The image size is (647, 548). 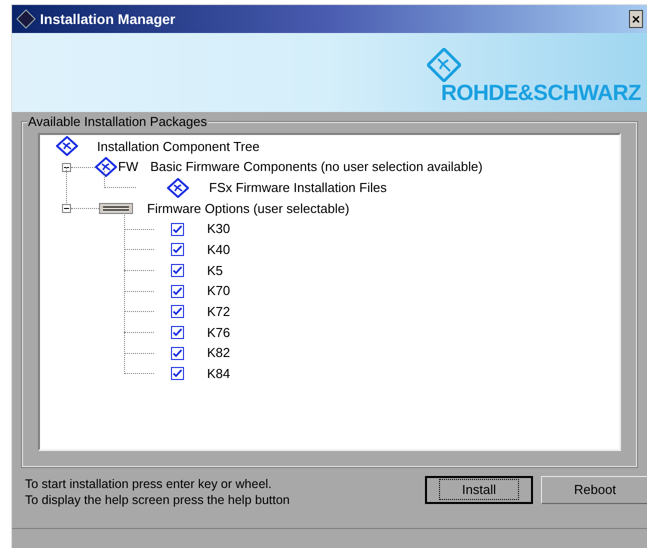 I want to click on tree-item-label: K76, so click(x=218, y=332).